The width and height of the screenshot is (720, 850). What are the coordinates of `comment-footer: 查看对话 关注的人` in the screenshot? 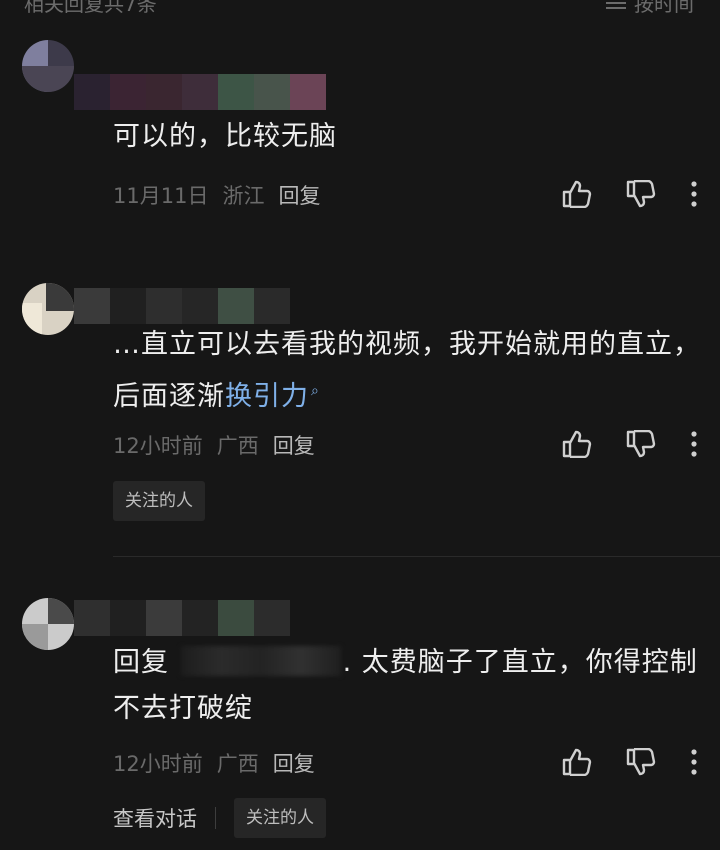 It's located at (219, 818).